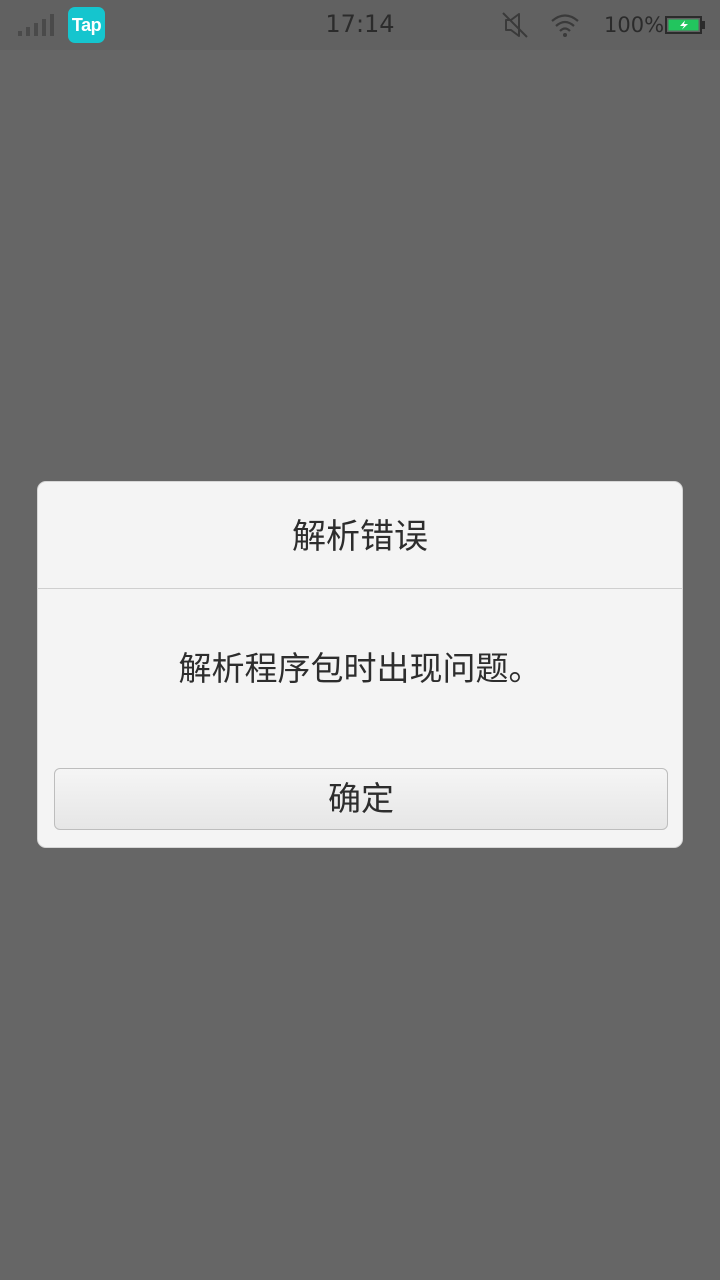 The image size is (720, 1280). Describe the element at coordinates (685, 25) in the screenshot. I see `battery-charging-icon` at that location.